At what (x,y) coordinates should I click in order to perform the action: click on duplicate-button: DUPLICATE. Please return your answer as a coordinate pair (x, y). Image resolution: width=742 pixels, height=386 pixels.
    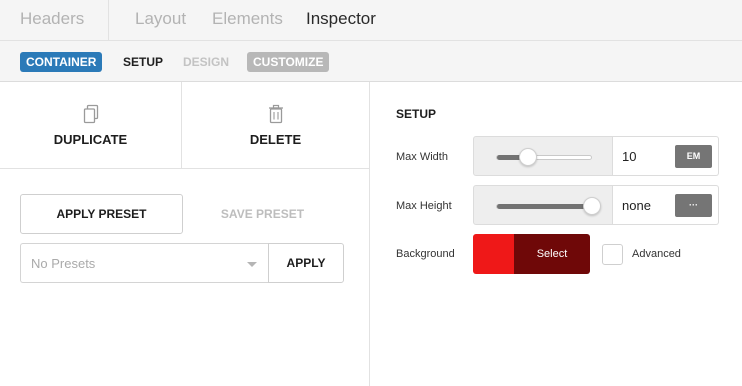
    Looking at the image, I should click on (90, 125).